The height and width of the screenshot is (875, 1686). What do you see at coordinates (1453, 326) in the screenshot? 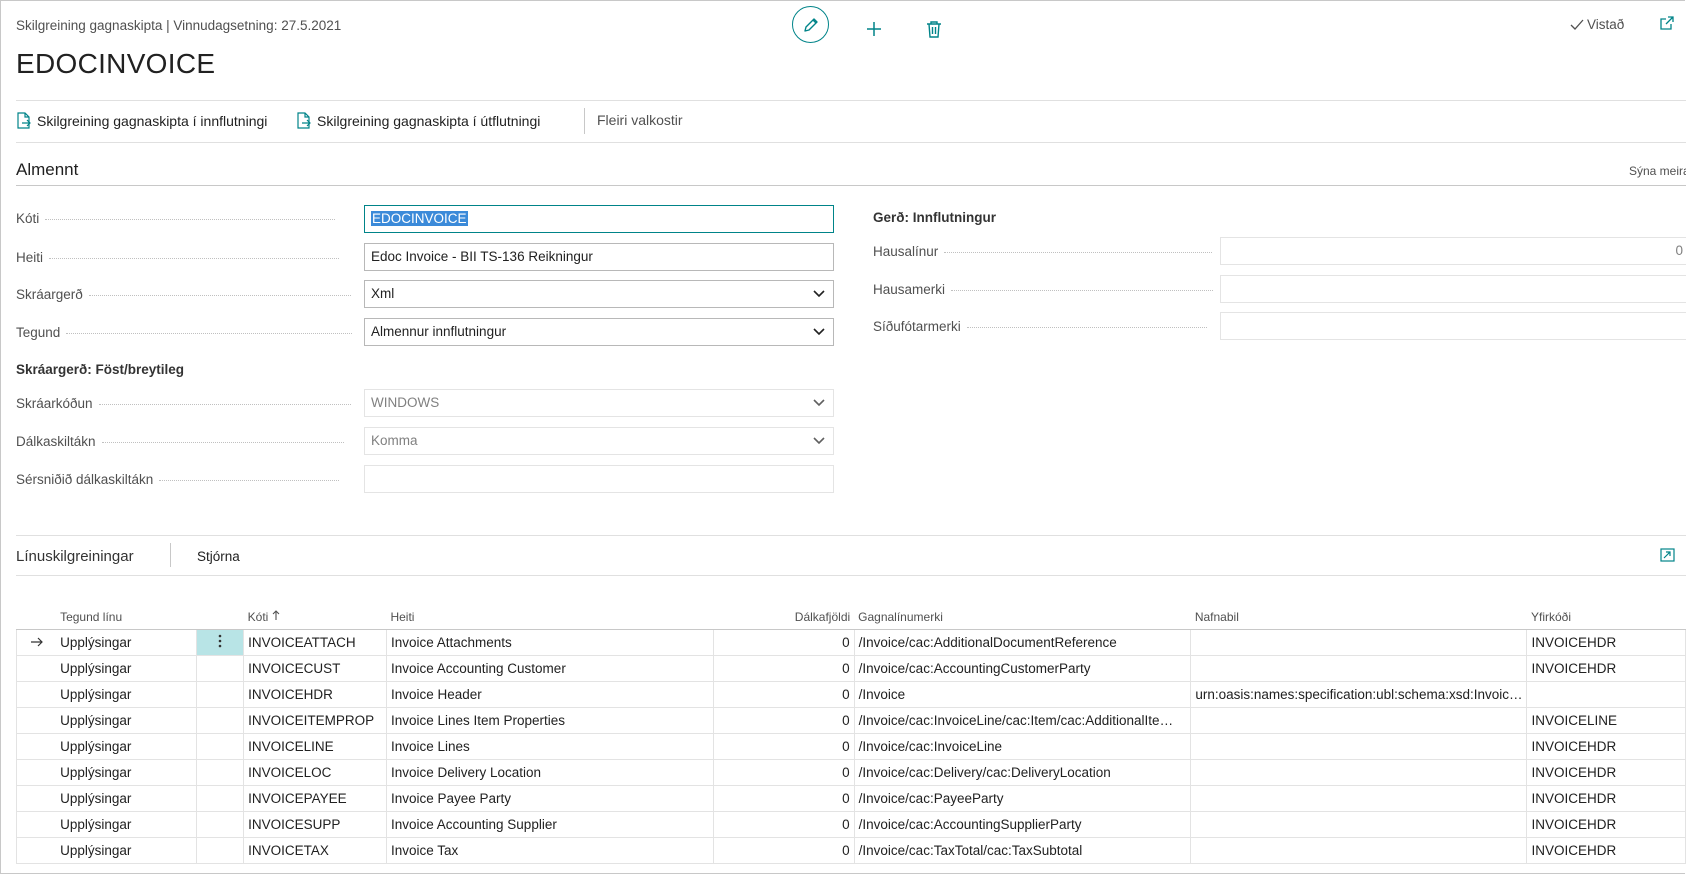
I see `footer-tag-input` at bounding box center [1453, 326].